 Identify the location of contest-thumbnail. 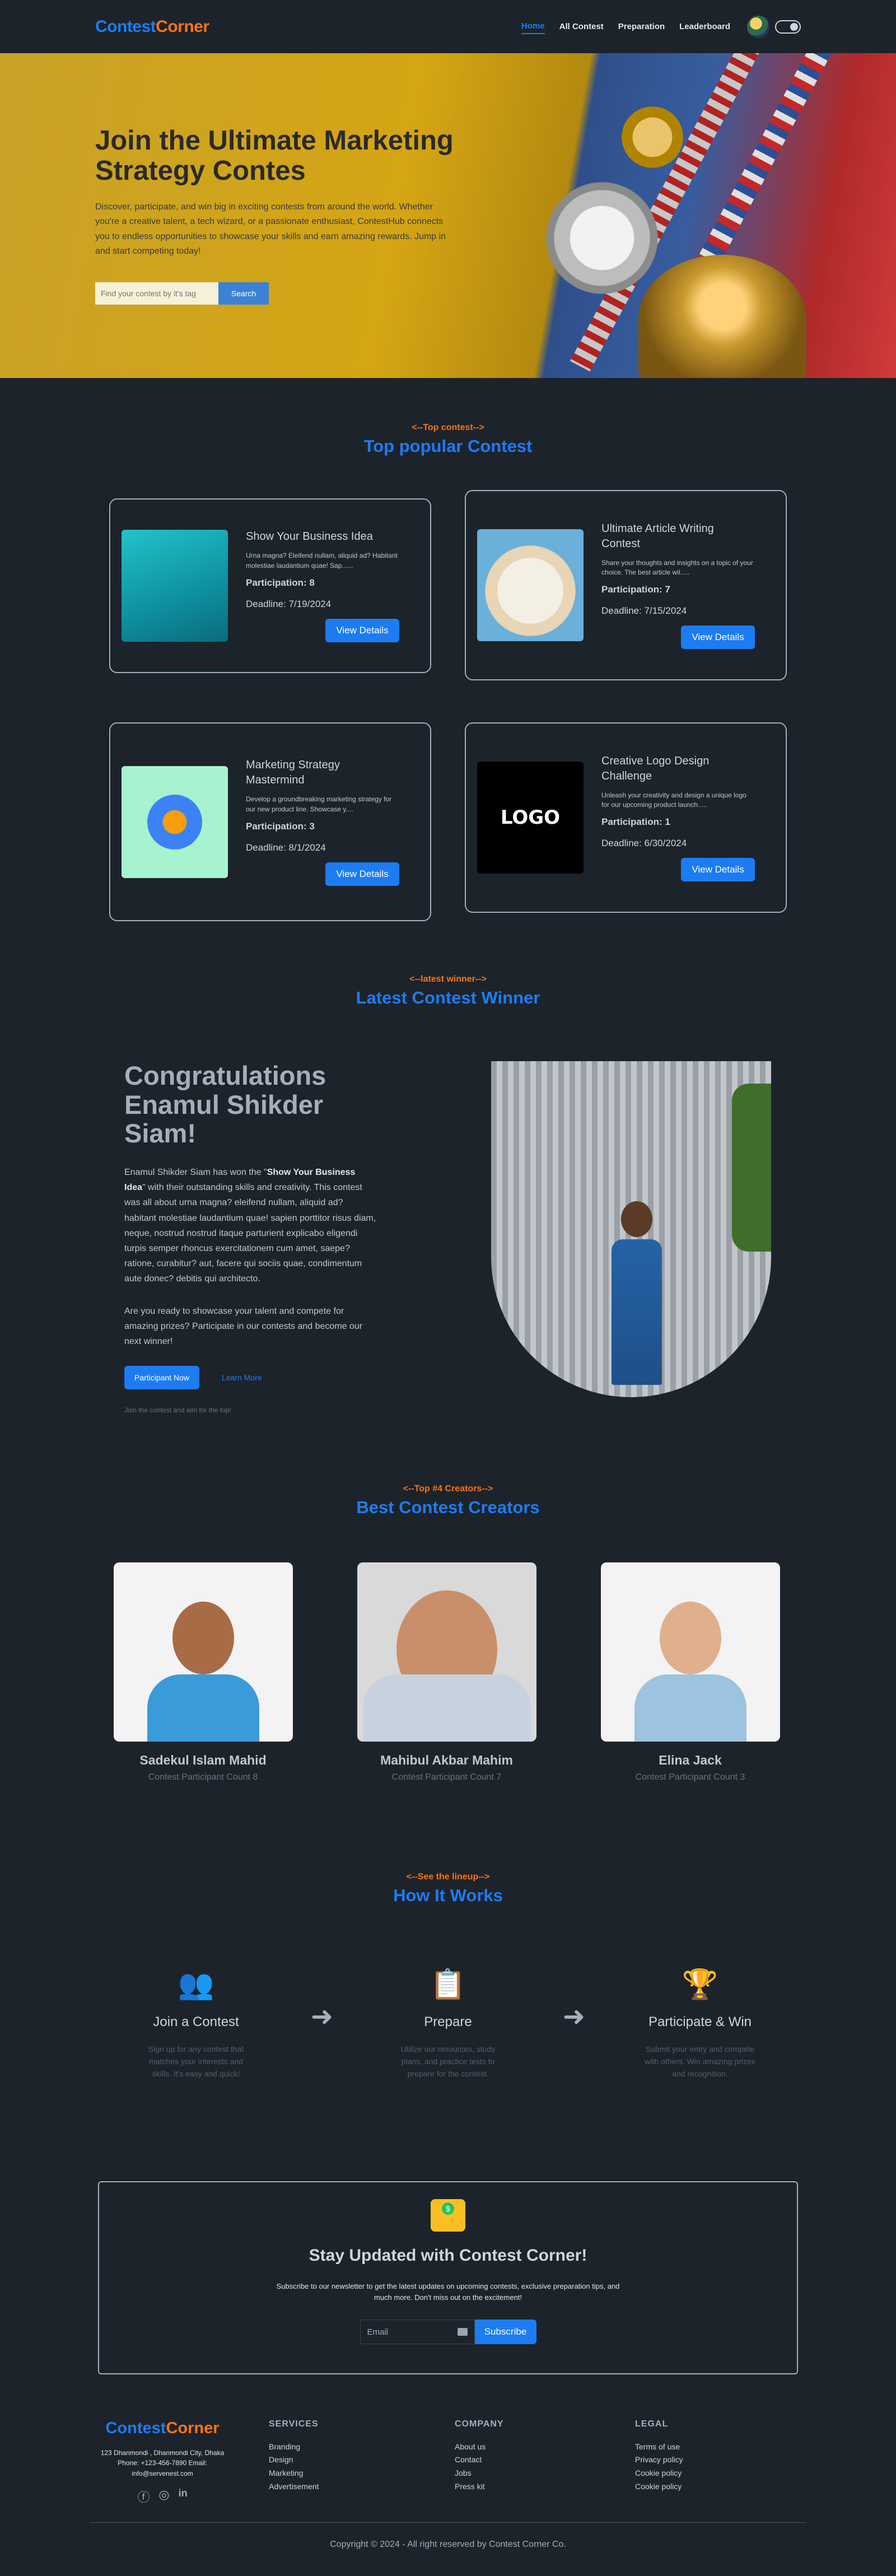
(531, 585).